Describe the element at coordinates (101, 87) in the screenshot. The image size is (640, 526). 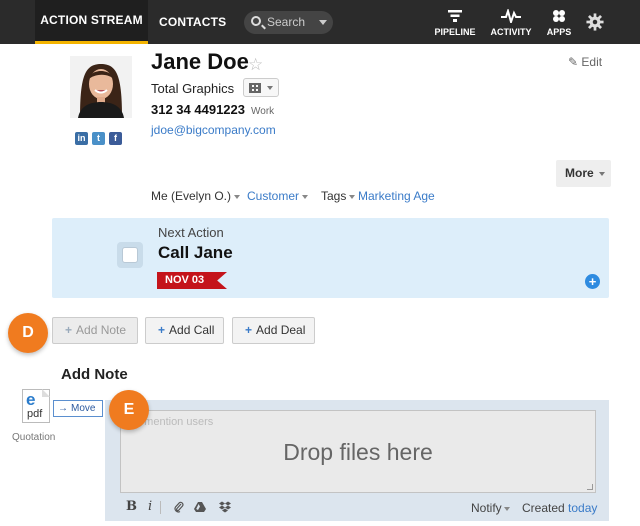
I see `avatar` at that location.